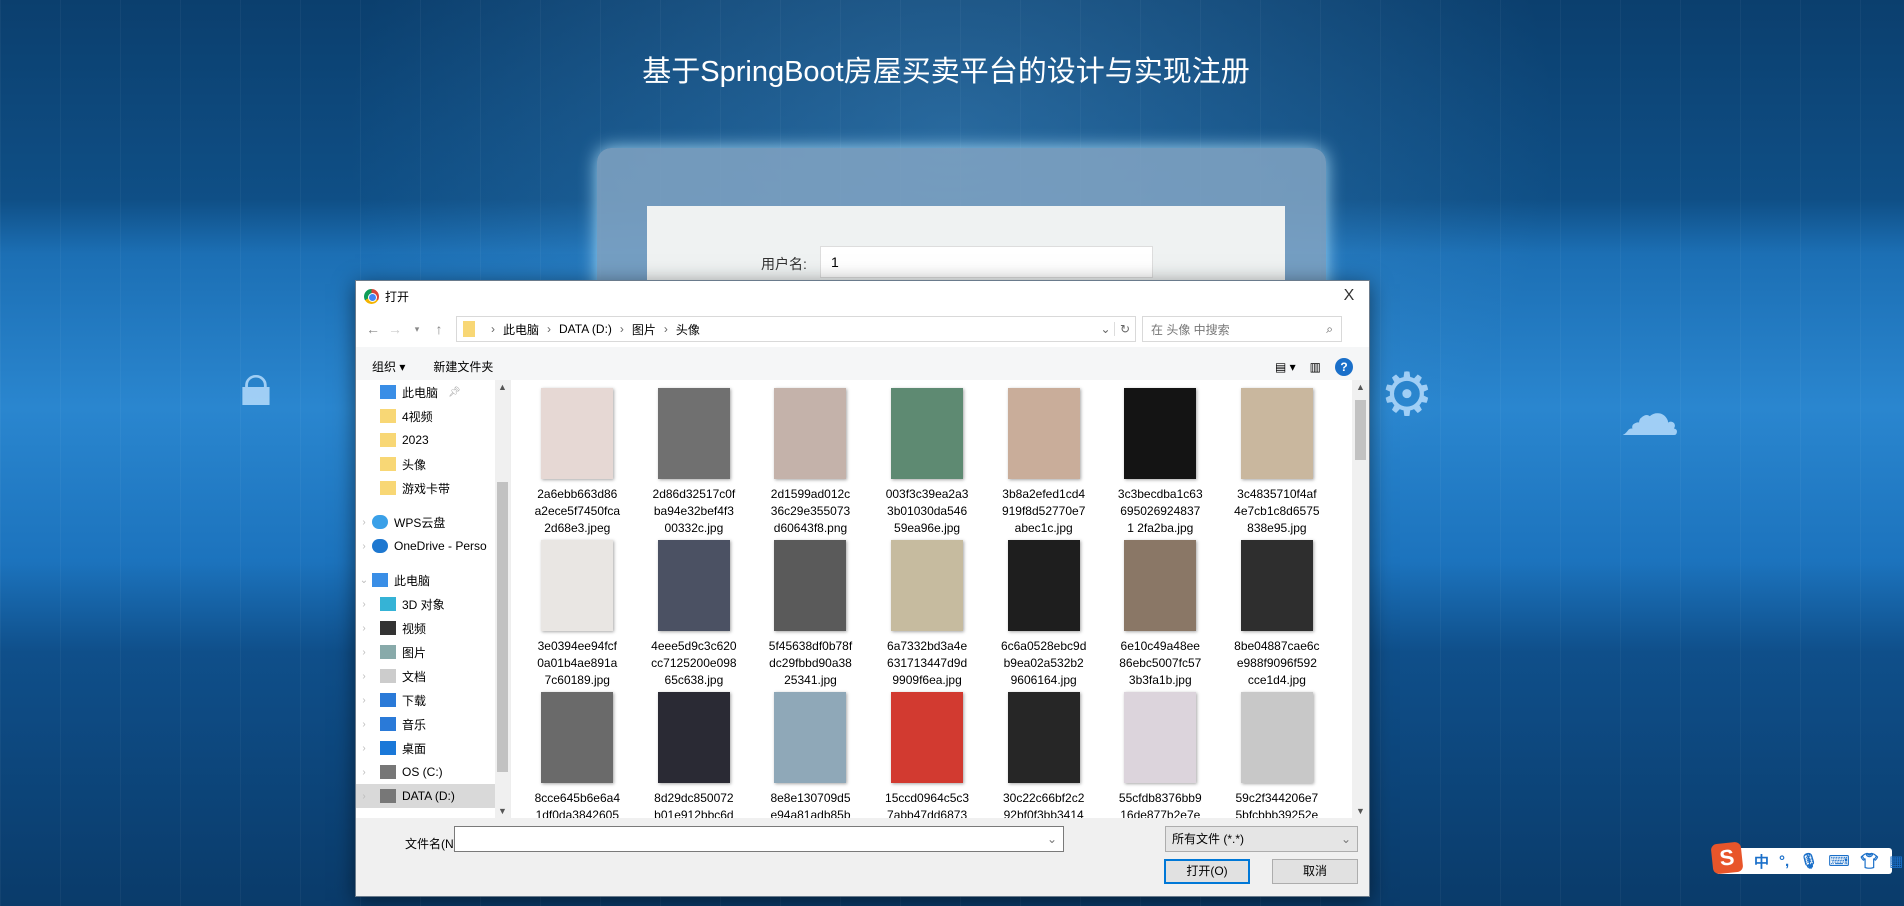 The image size is (1904, 906). I want to click on file-item: 6a7332bd3a4e631713447d9d9909f6ea.jpg, so click(927, 616).